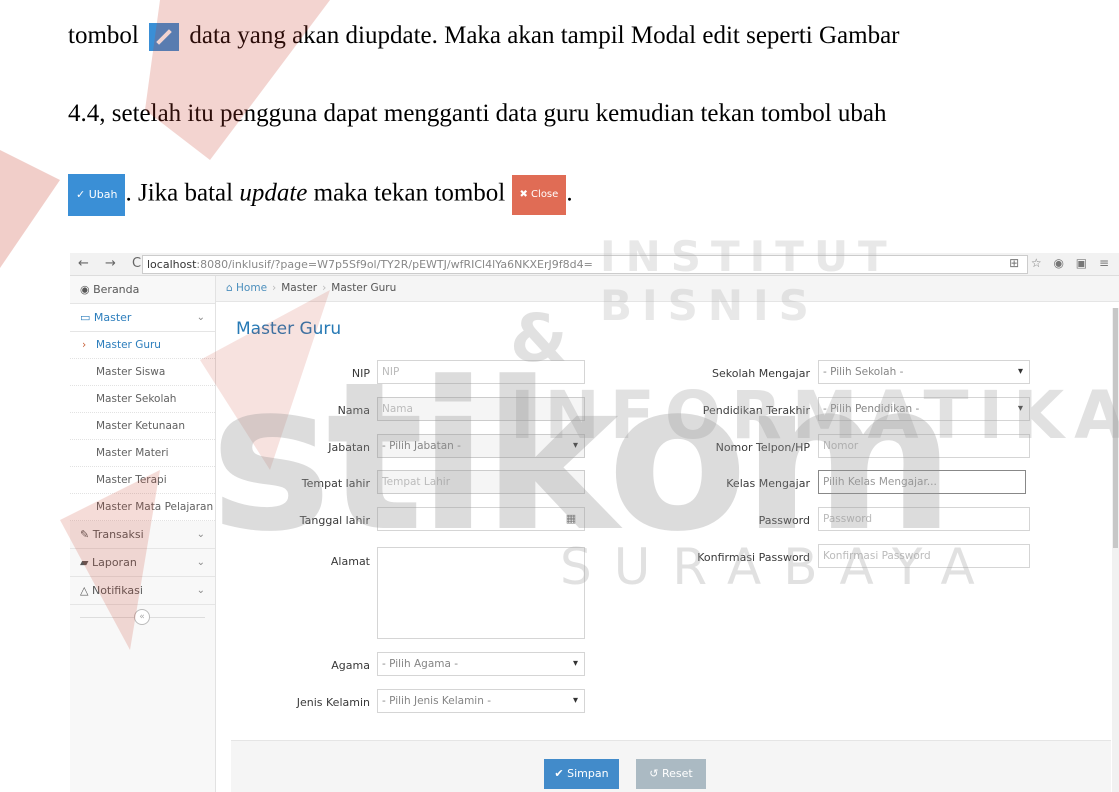  I want to click on collapse-icon: «, so click(142, 617).